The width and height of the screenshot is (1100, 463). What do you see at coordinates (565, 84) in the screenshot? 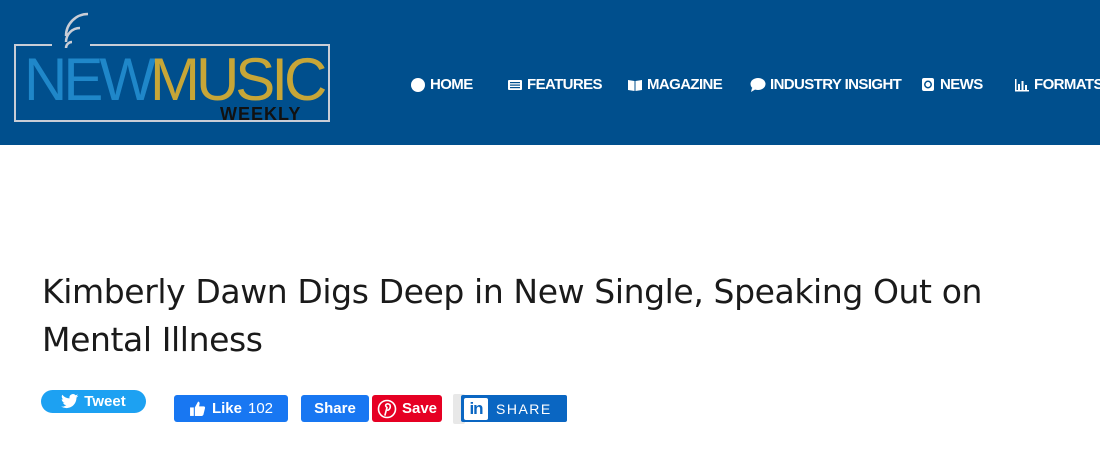
I see `nav-item-label: FEATURES` at bounding box center [565, 84].